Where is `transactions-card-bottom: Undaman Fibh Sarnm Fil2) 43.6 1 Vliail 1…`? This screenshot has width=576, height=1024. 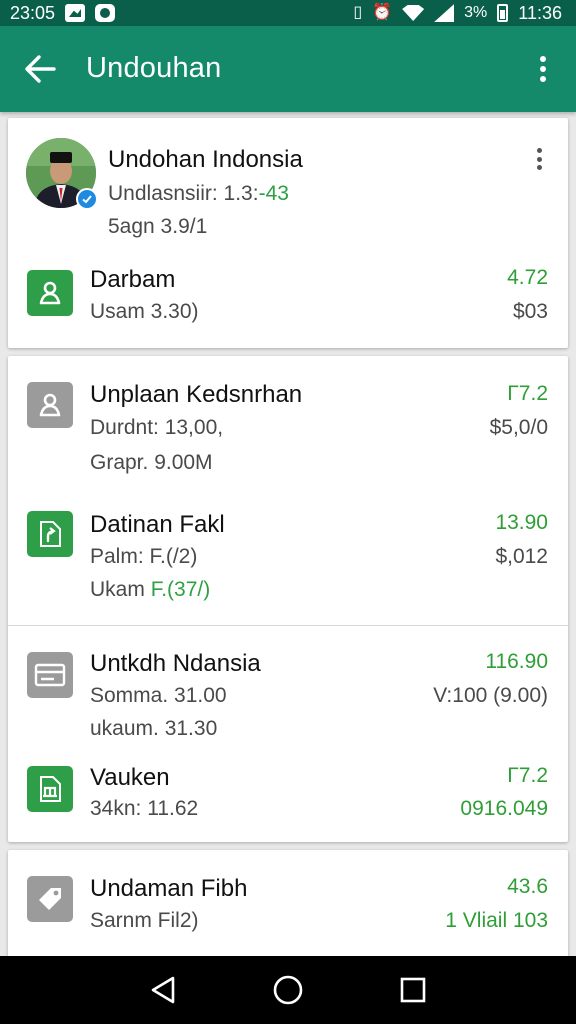
transactions-card-bottom: Undaman Fibh Sarnm Fil2) 43.6 1 Vliail 1… is located at coordinates (288, 904).